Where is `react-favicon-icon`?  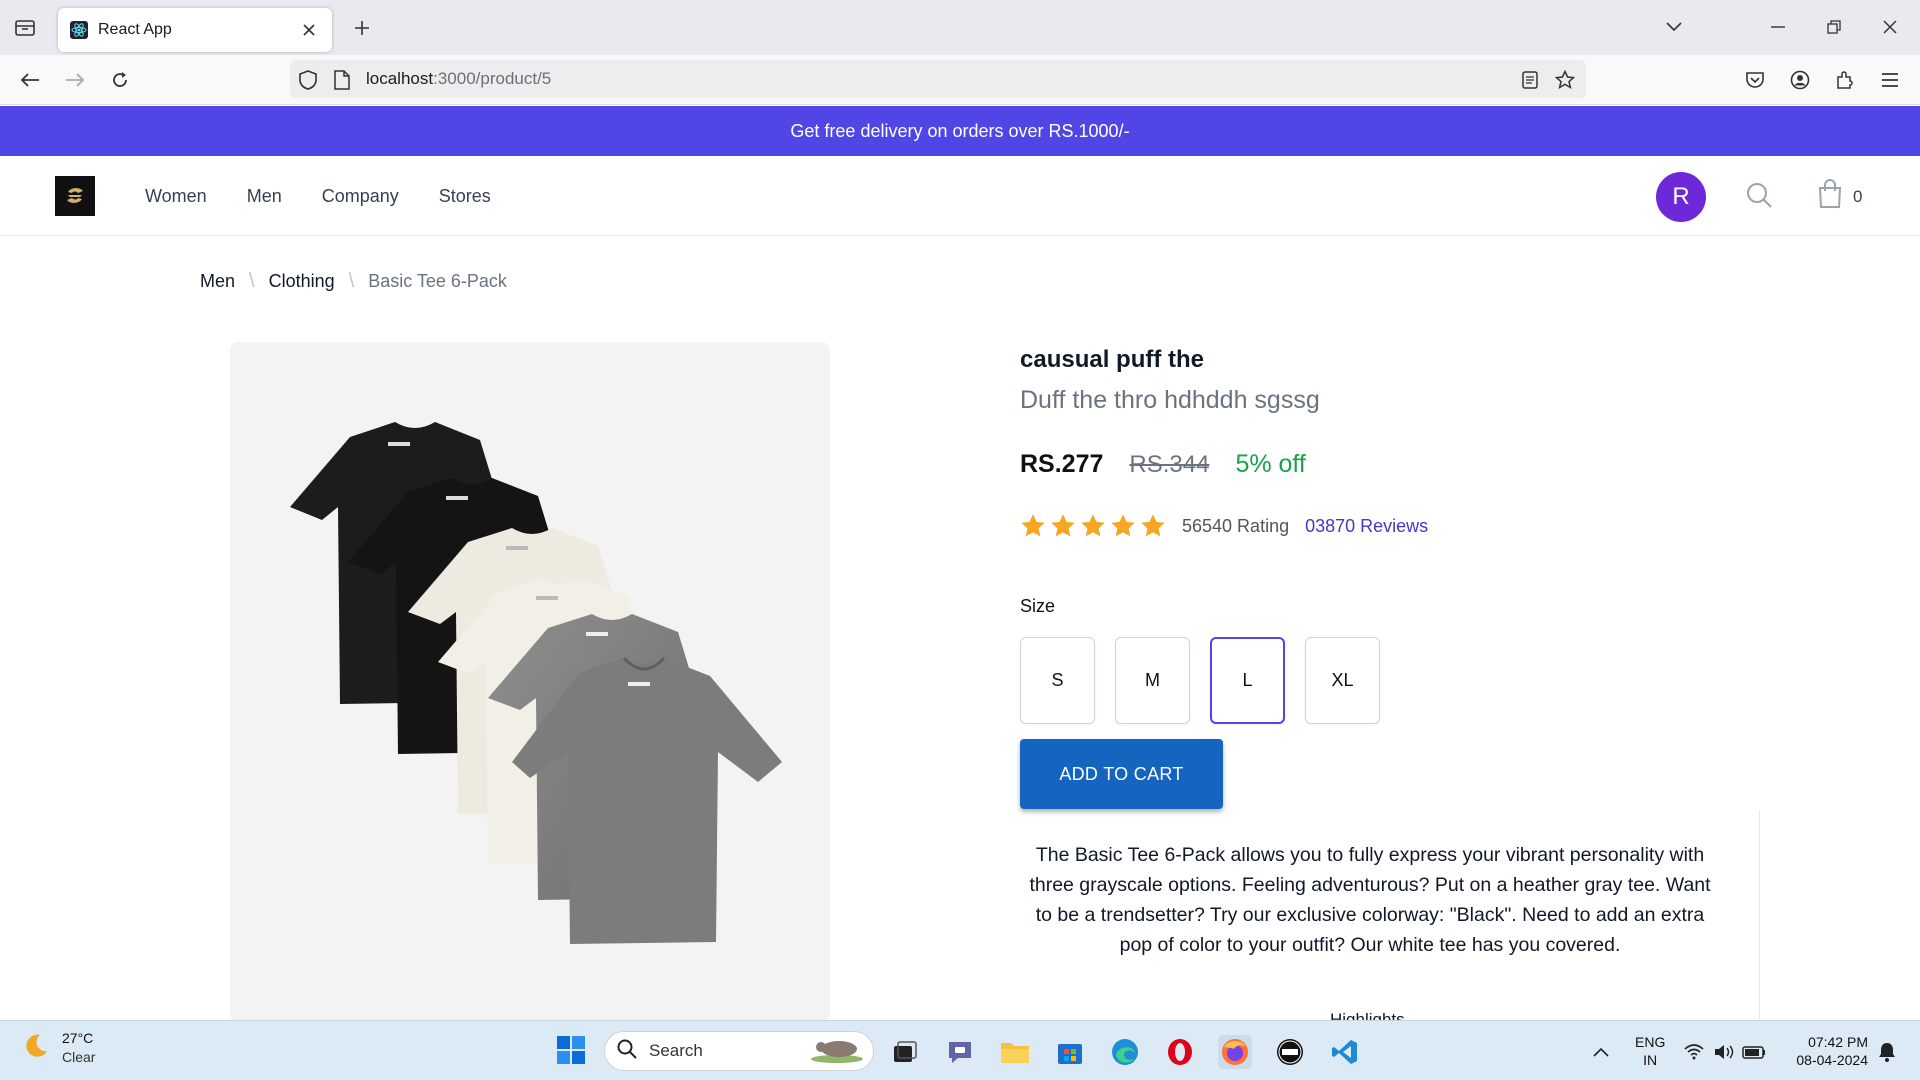 react-favicon-icon is located at coordinates (79, 30).